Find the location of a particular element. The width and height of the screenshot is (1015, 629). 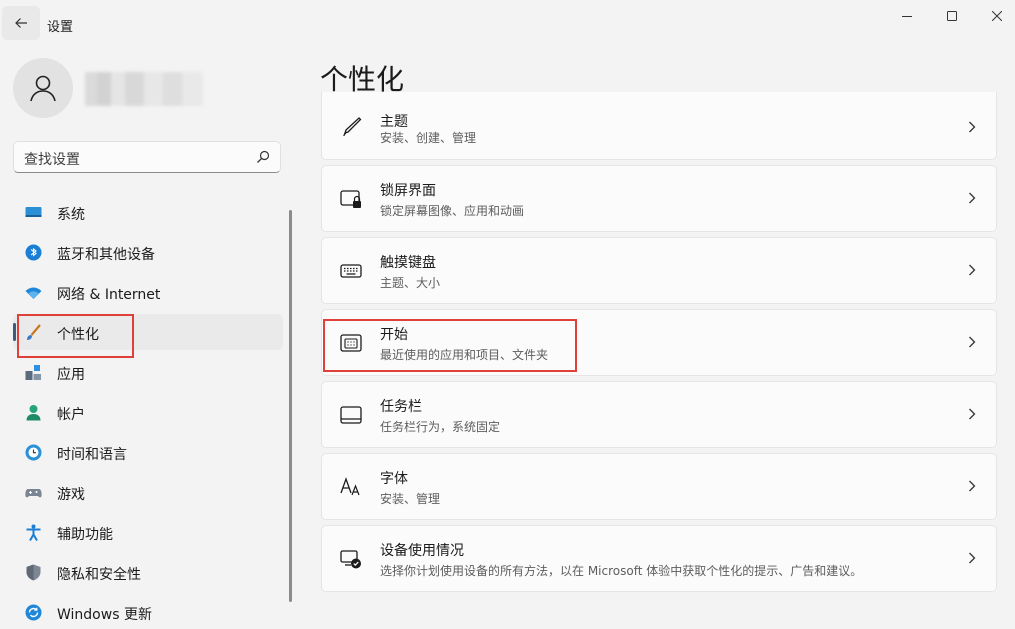

minimize-button is located at coordinates (907, 16).